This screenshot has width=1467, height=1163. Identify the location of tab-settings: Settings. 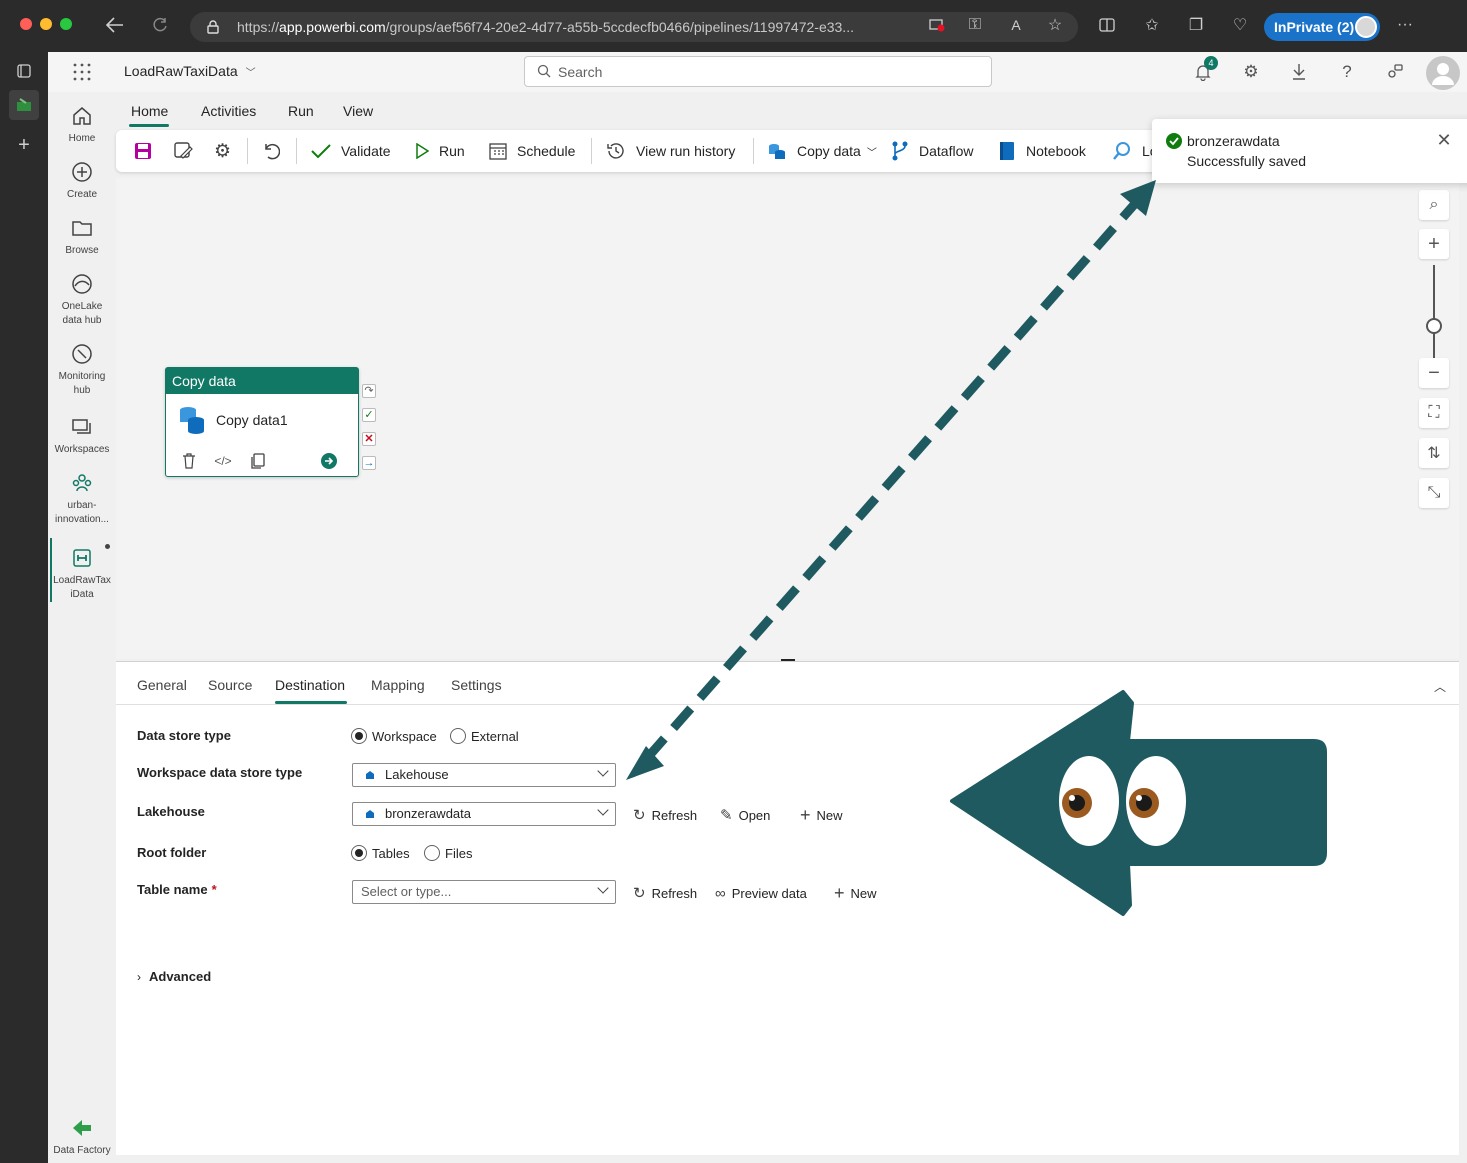
(476, 685).